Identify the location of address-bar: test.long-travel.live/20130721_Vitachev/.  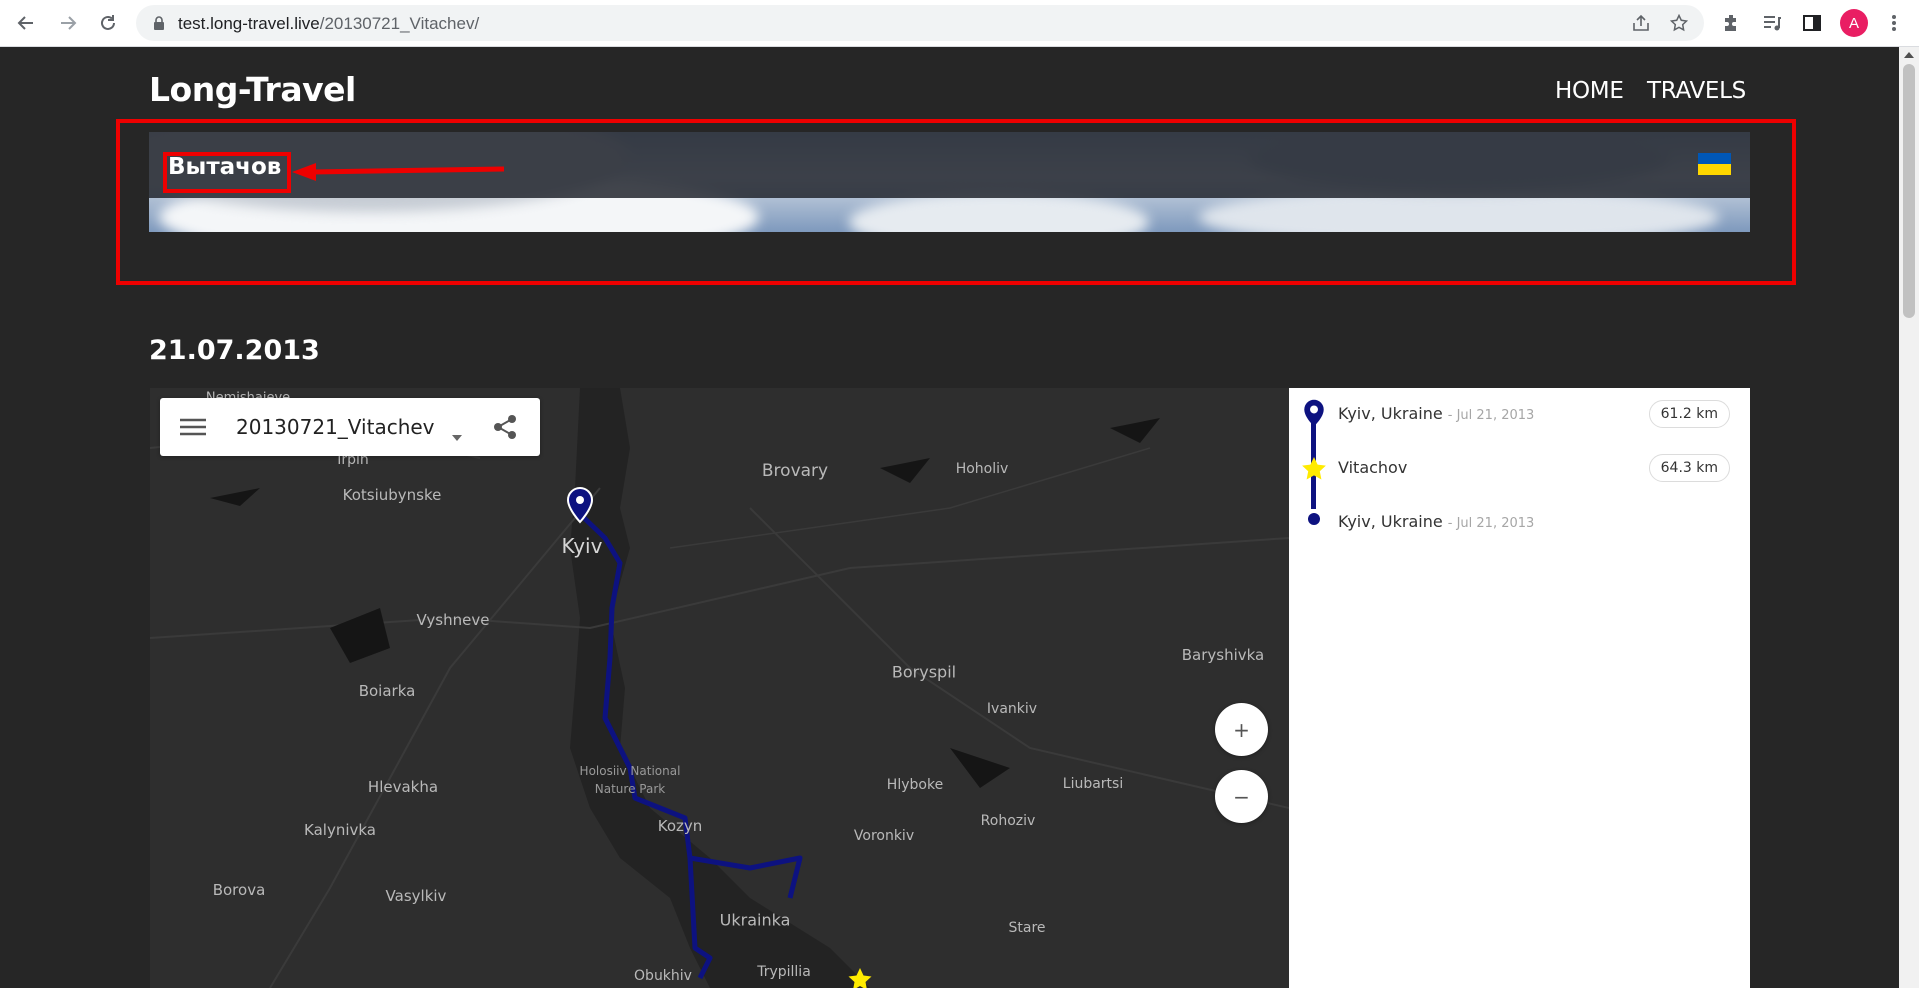
(920, 23).